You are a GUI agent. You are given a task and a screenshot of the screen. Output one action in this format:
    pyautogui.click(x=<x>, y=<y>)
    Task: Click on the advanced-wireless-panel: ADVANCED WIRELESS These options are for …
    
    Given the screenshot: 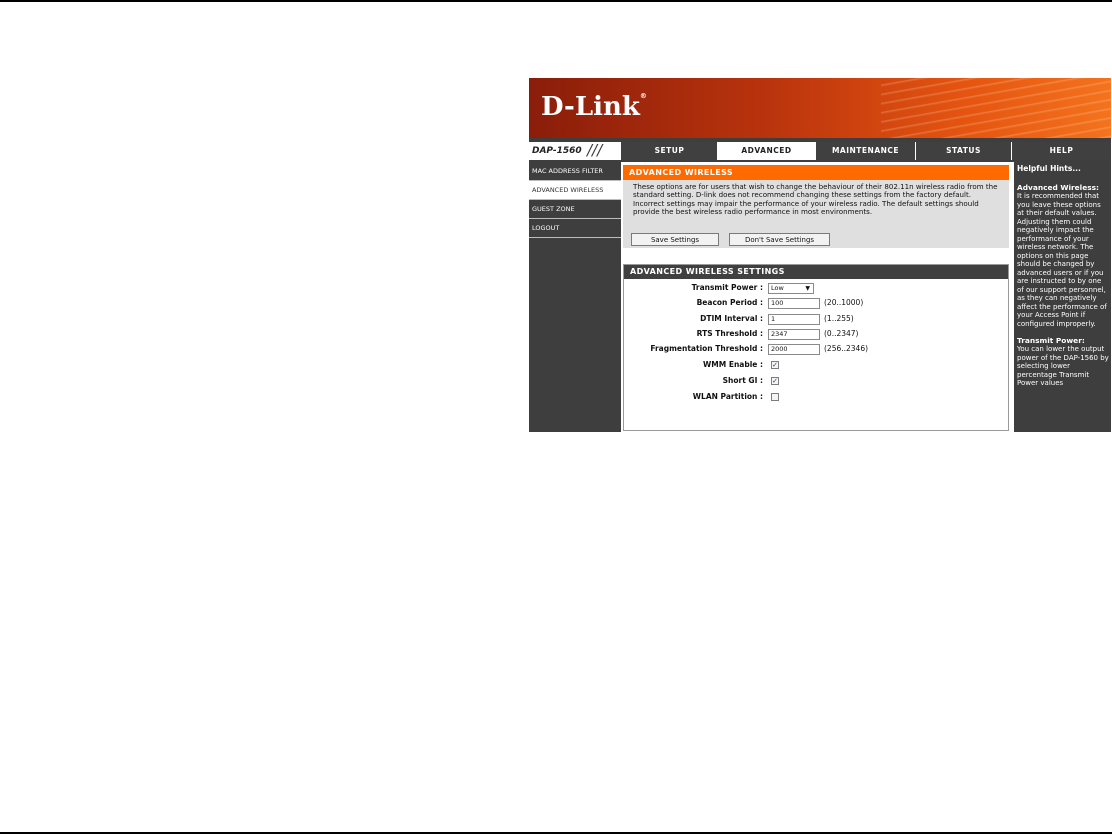 What is the action you would take?
    pyautogui.click(x=816, y=206)
    